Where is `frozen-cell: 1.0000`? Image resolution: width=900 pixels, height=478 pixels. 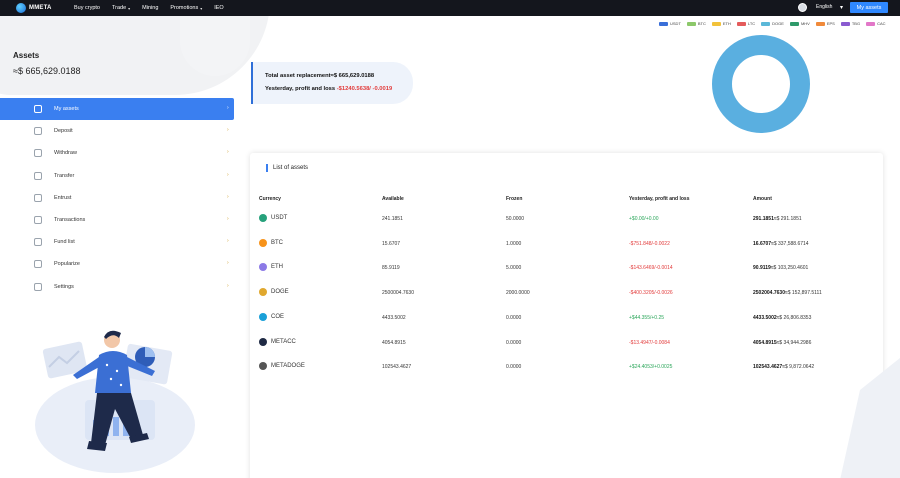 frozen-cell: 1.0000 is located at coordinates (514, 243).